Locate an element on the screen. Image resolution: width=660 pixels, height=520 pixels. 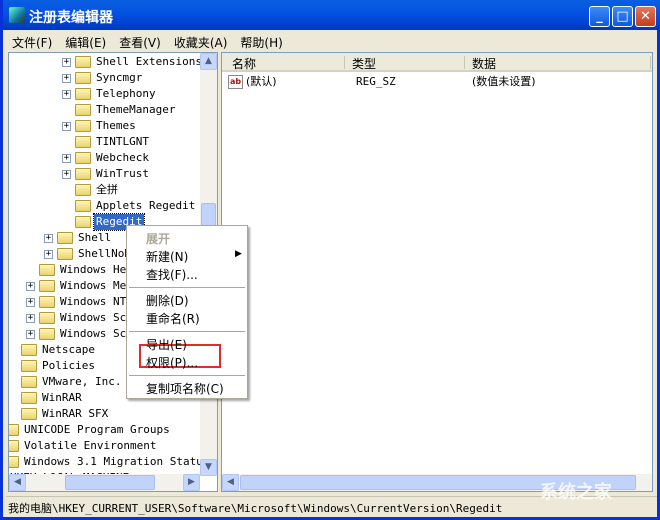
context-menu-item: 重命名(R) is located at coordinates (173, 318).